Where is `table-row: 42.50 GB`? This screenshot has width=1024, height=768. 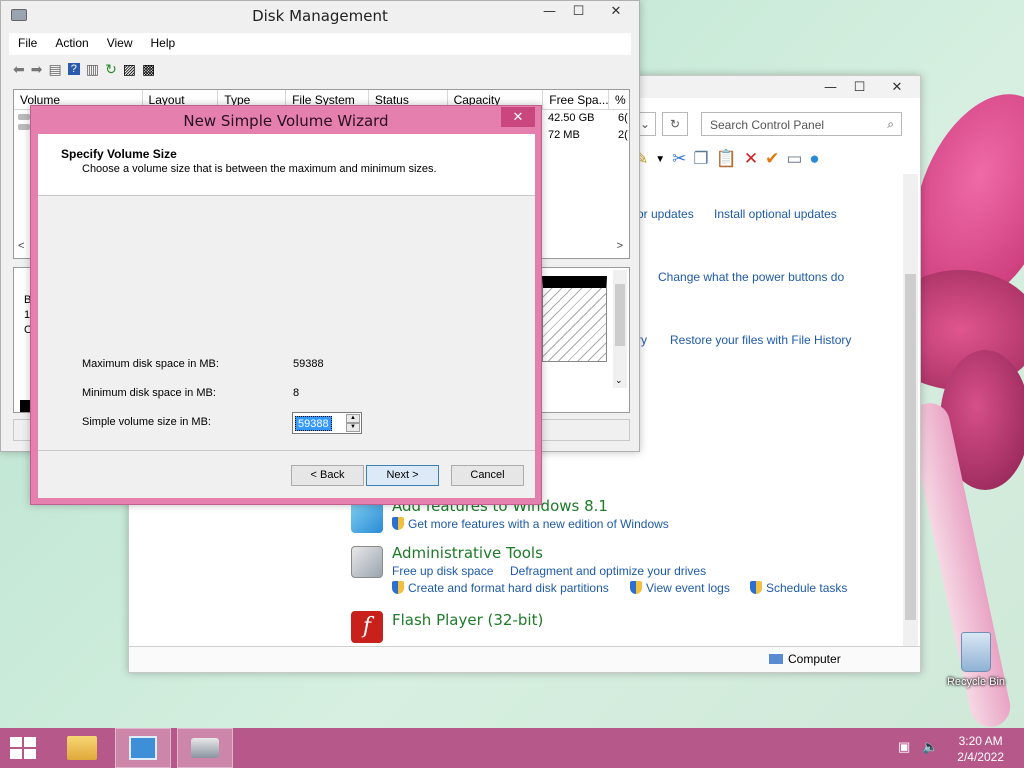 table-row: 42.50 GB is located at coordinates (571, 118).